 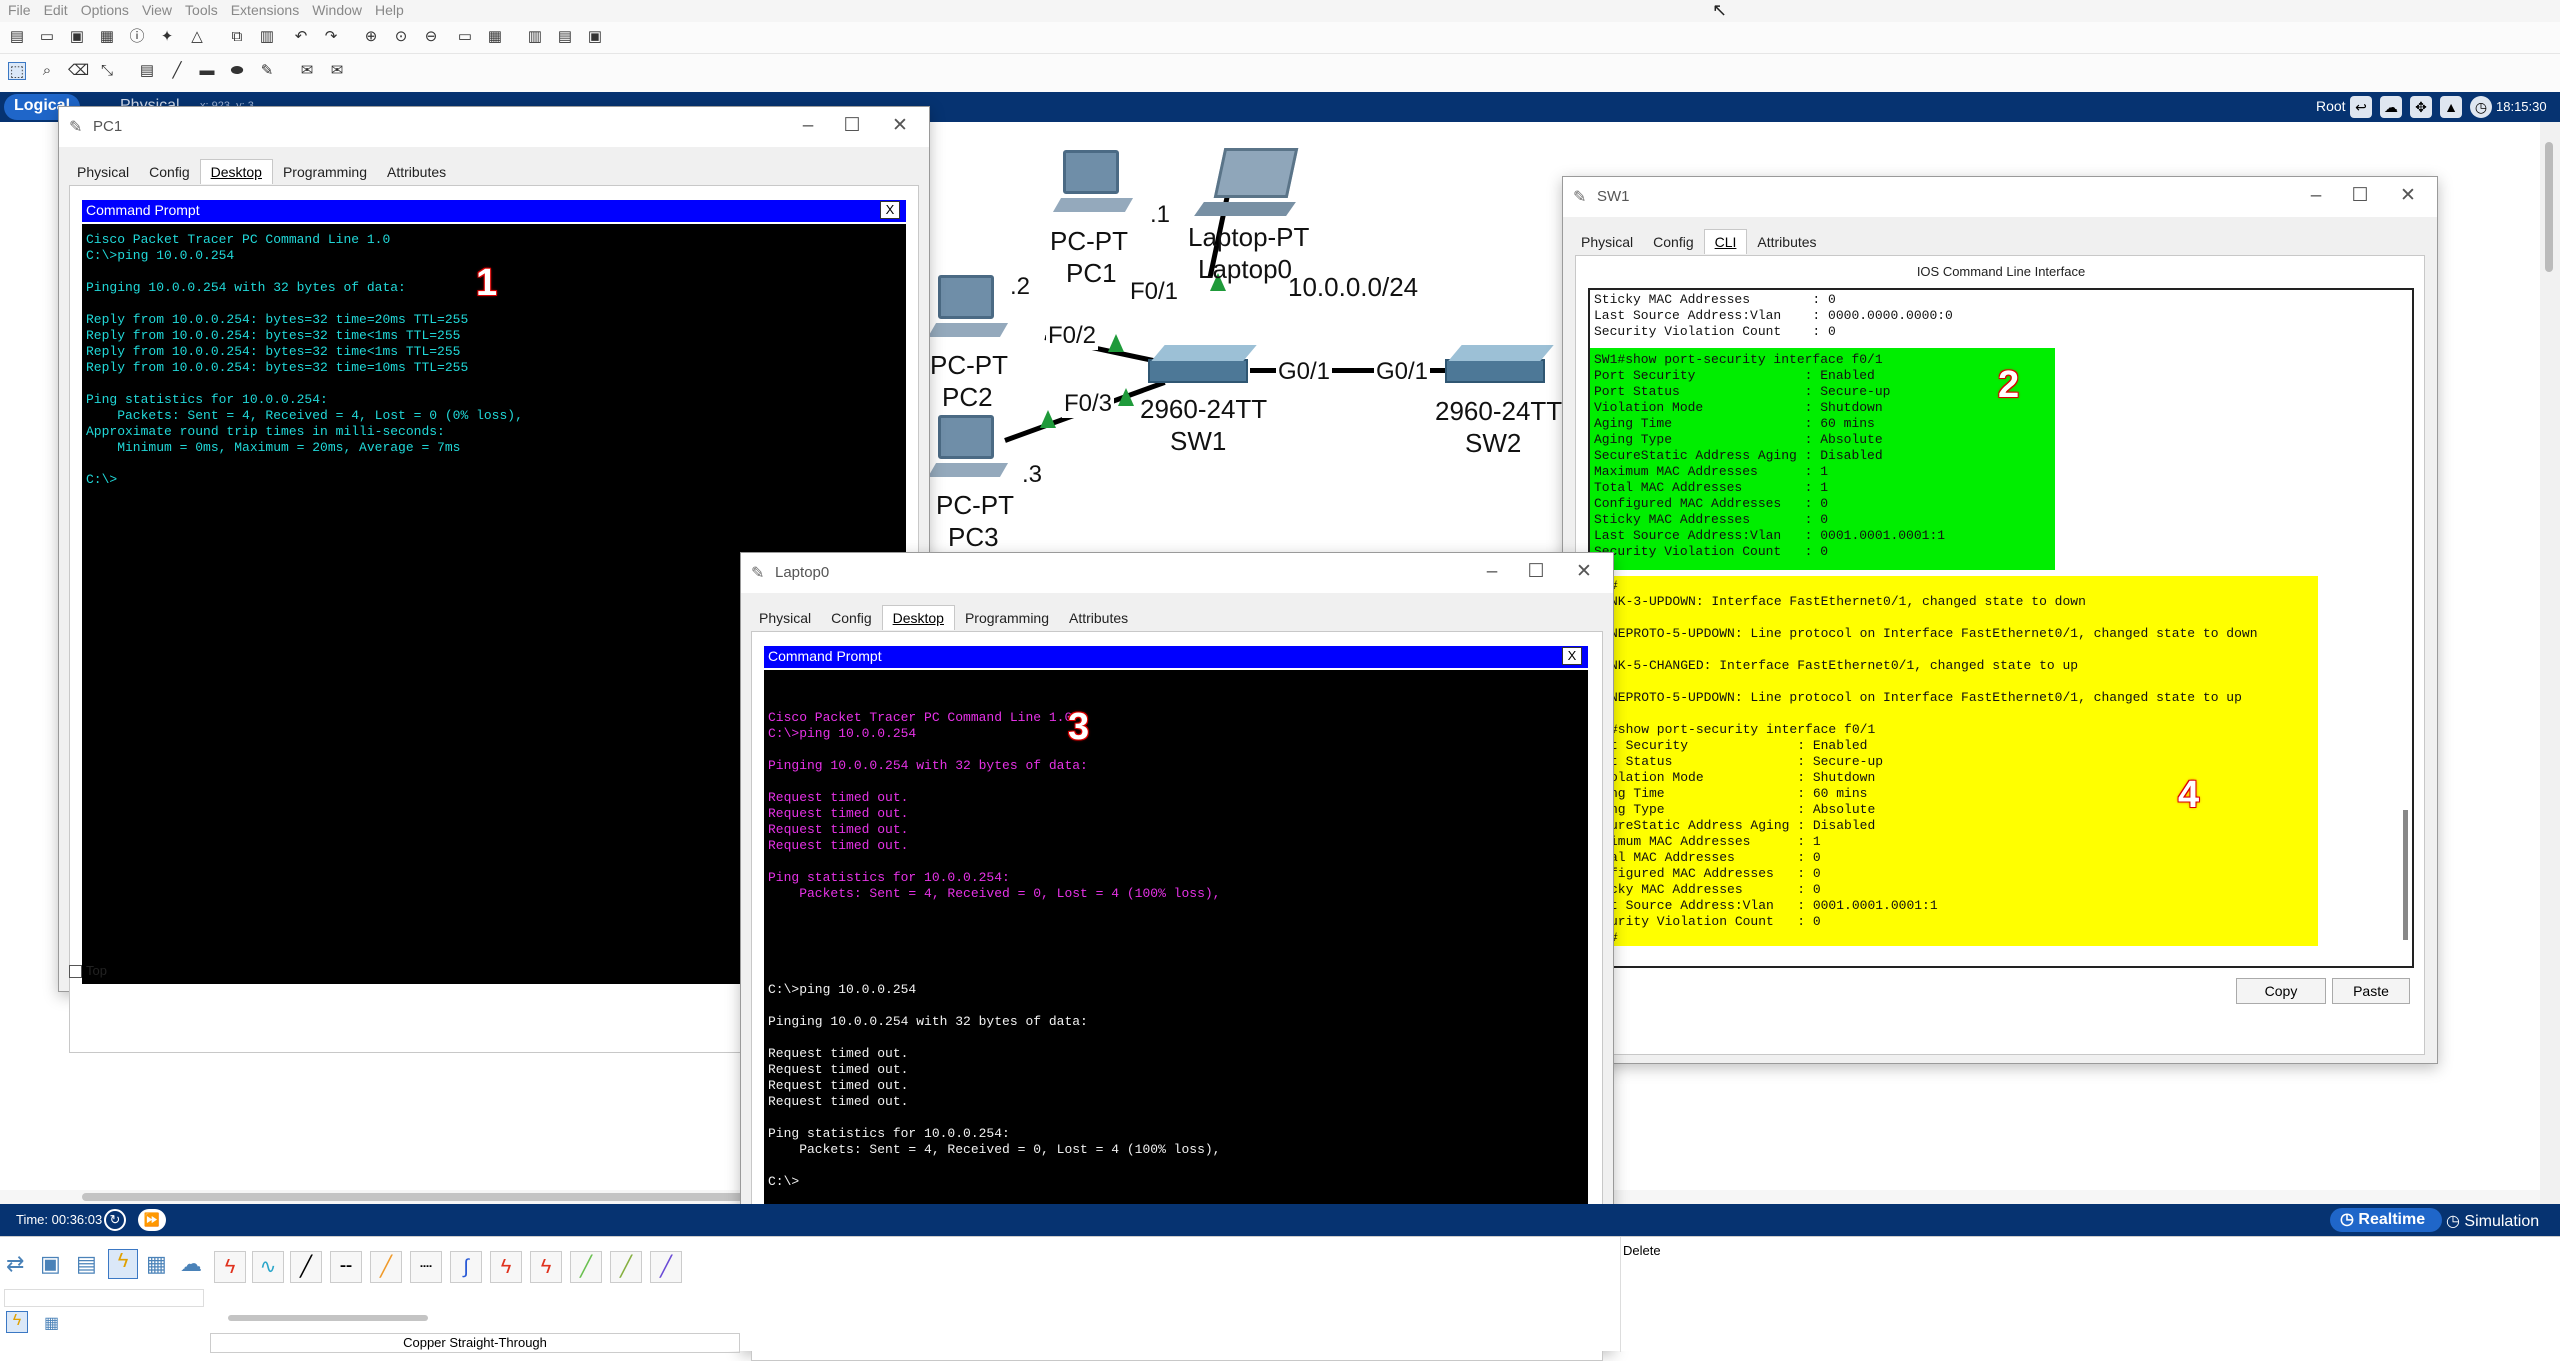 What do you see at coordinates (306, 1267) in the screenshot?
I see `copper-straight-through-icon: ╱` at bounding box center [306, 1267].